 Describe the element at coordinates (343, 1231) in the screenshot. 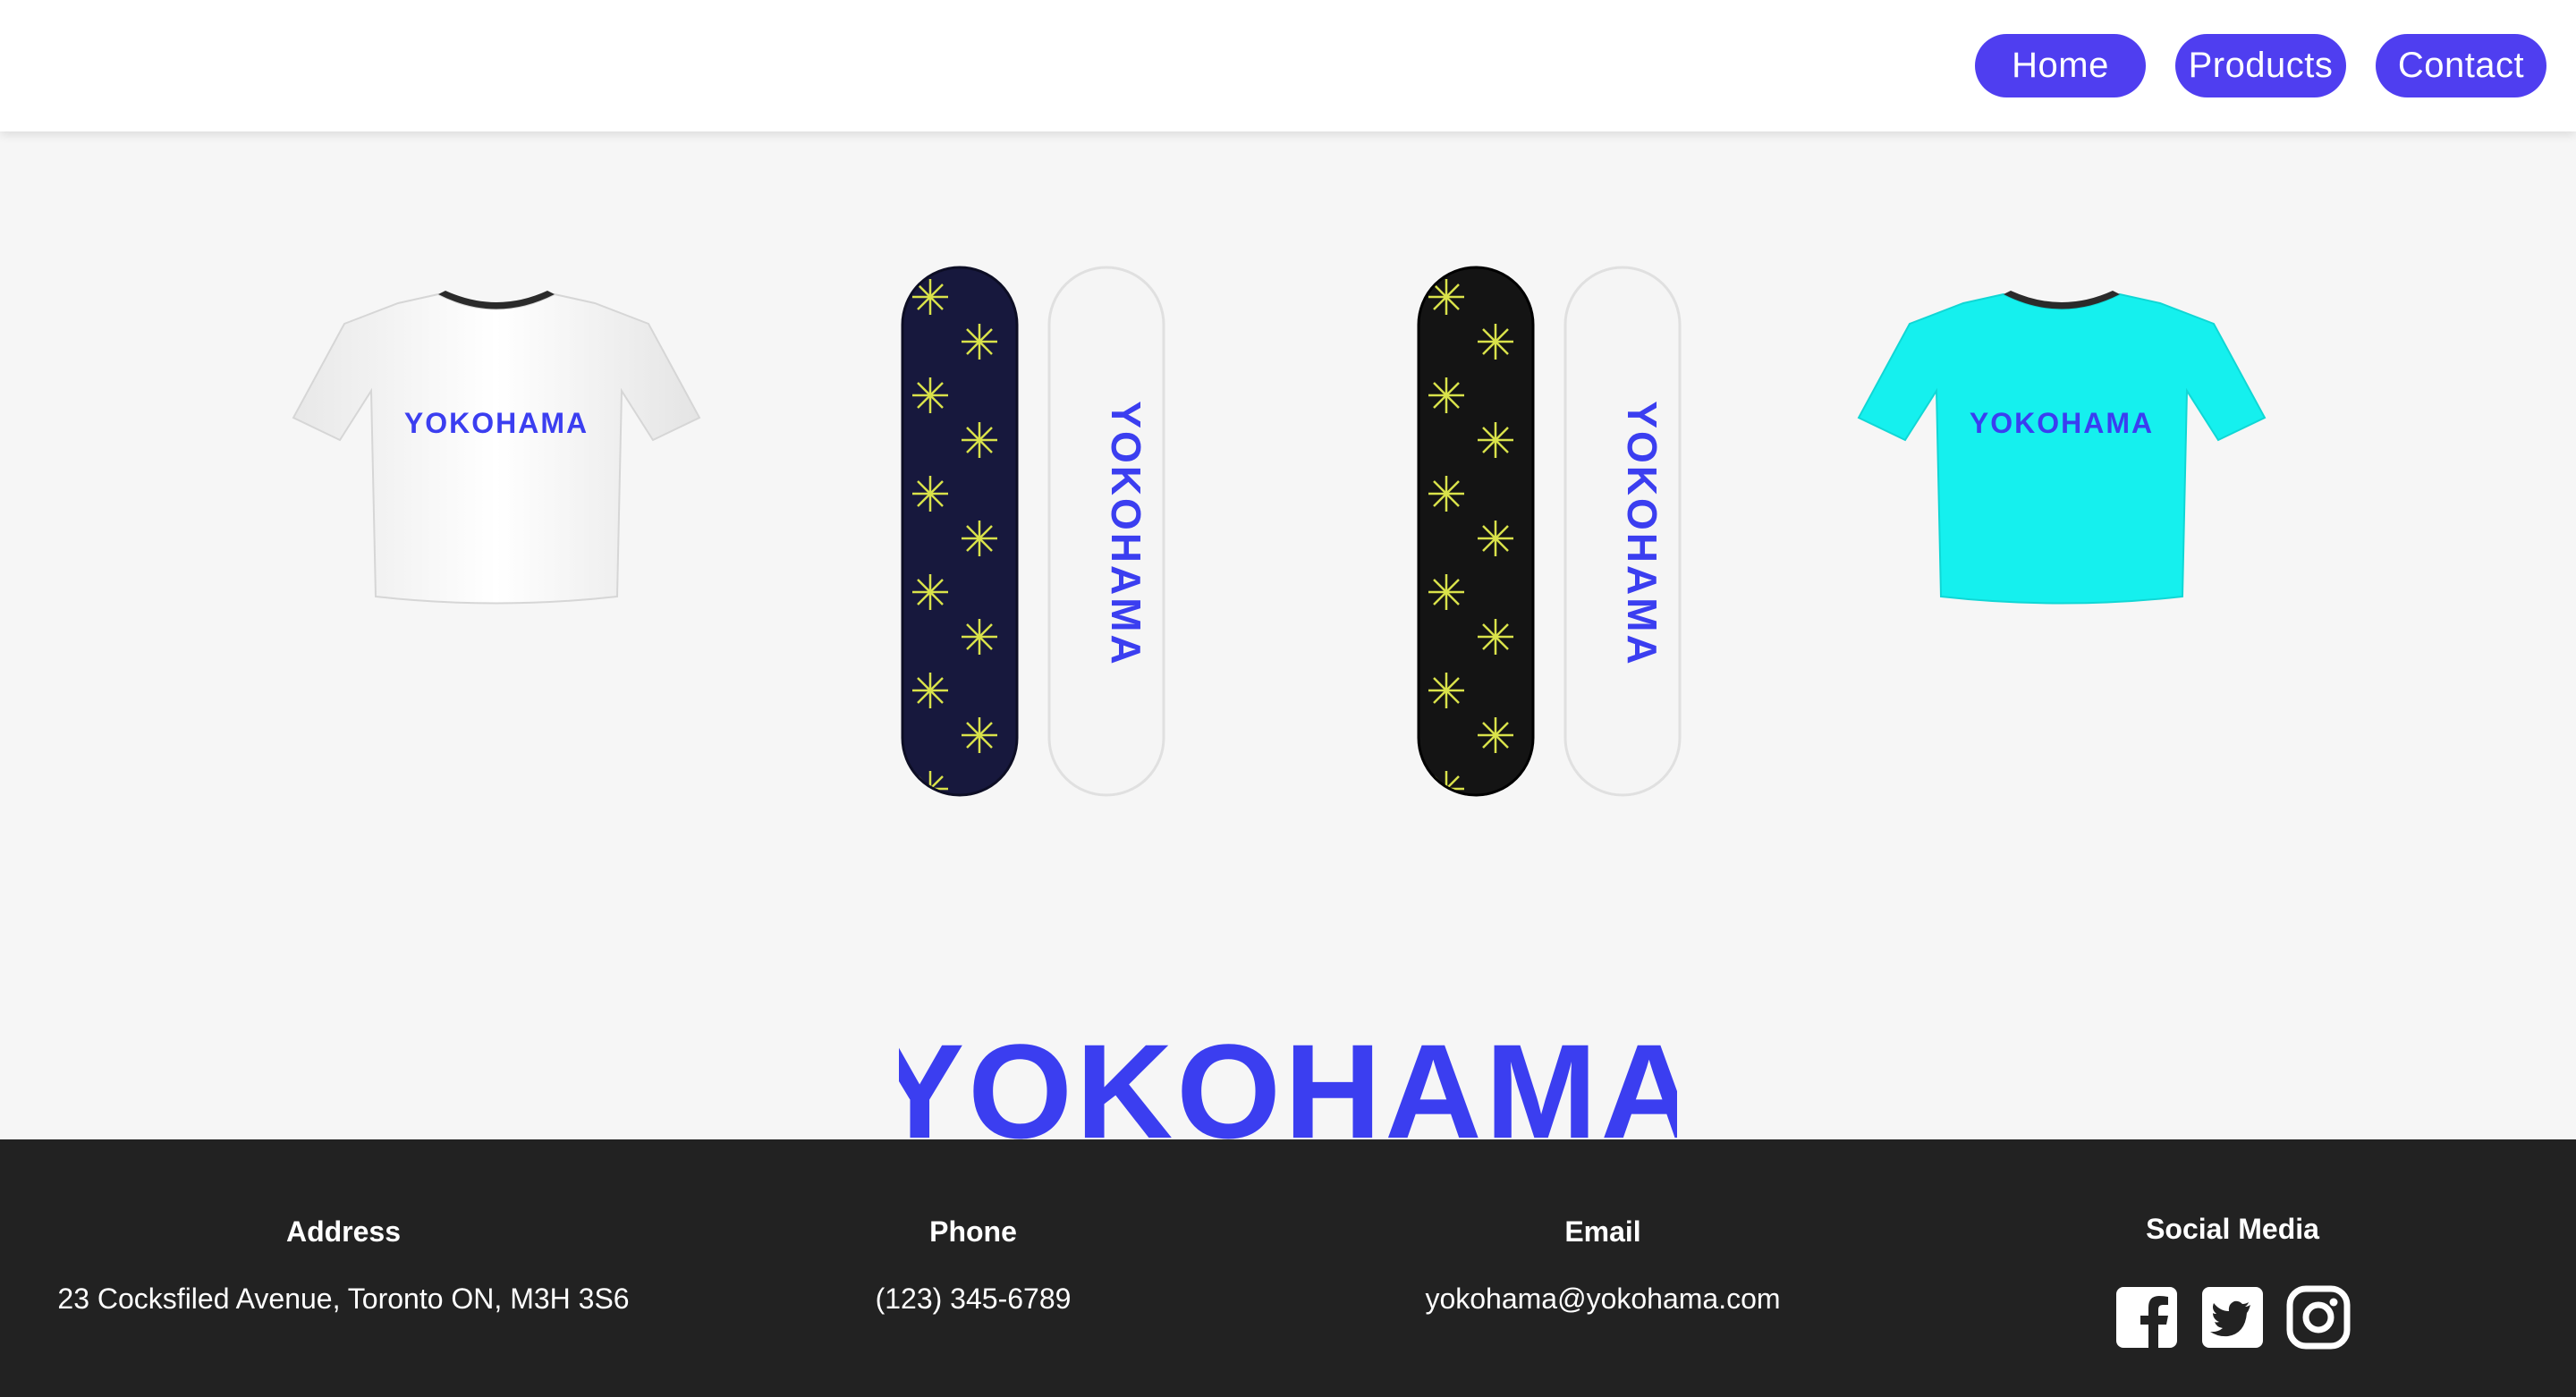

I see `address-heading: Address` at that location.